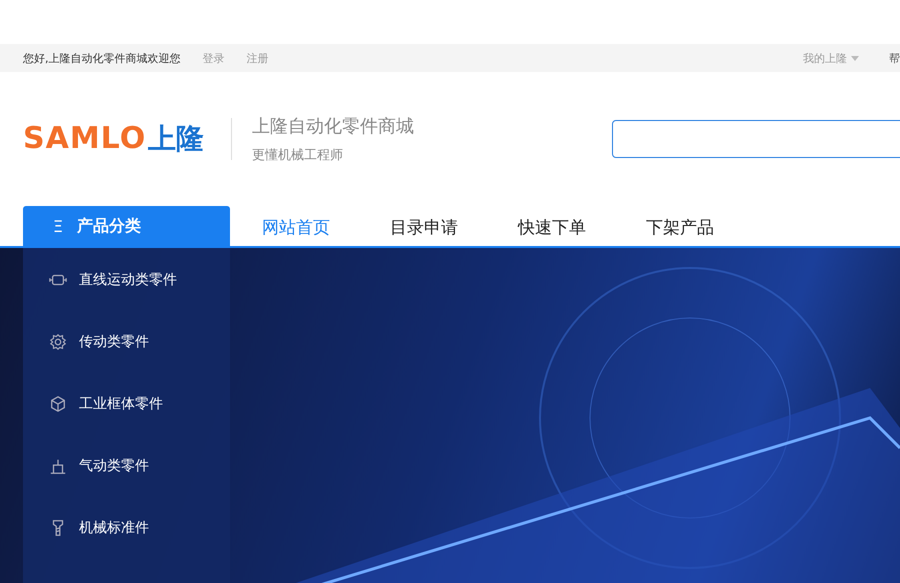 The image size is (900, 583). I want to click on gear-icon, so click(58, 342).